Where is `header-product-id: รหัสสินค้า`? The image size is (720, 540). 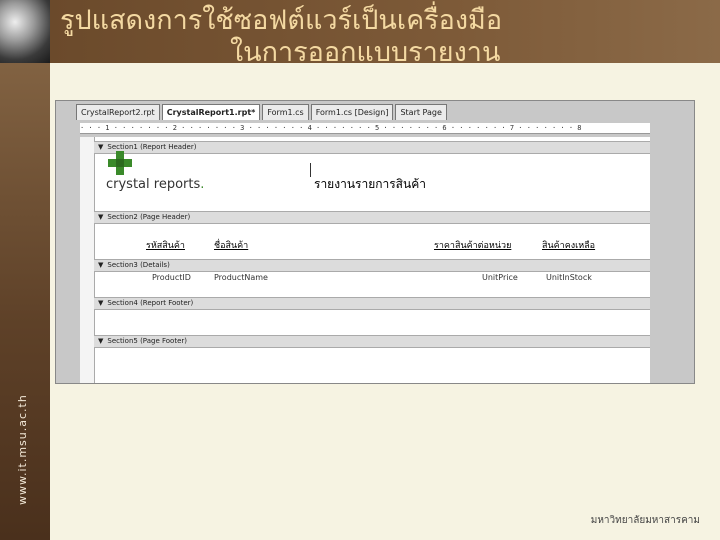 header-product-id: รหัสสินค้า is located at coordinates (165, 245).